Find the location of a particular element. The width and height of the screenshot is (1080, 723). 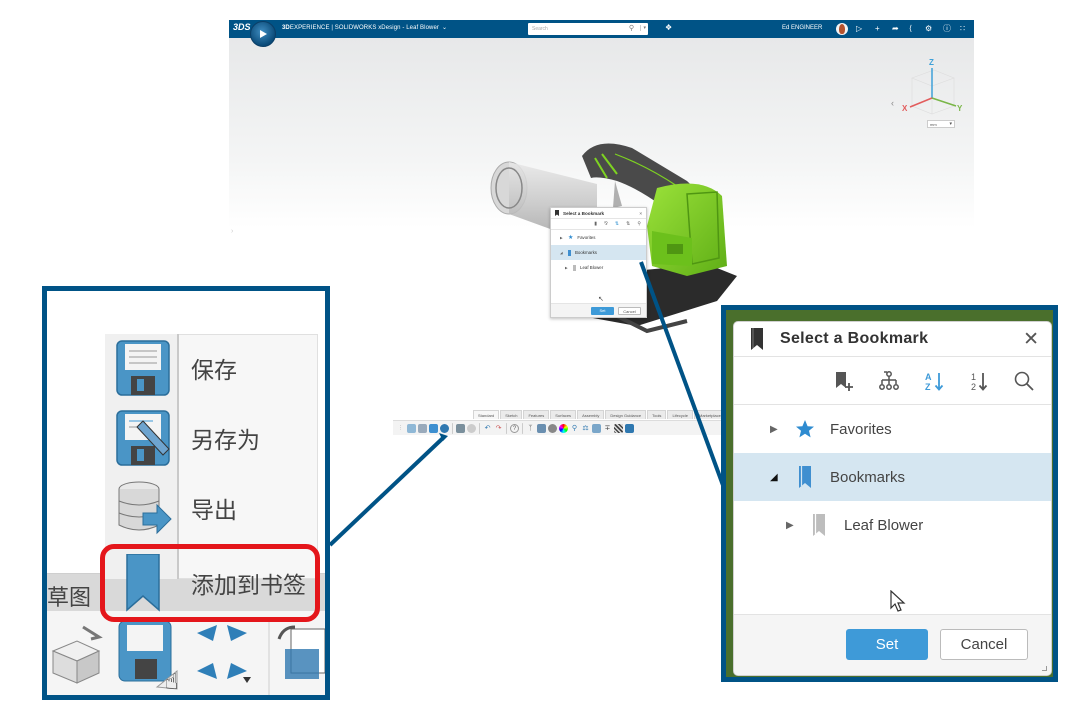

close-icon: × is located at coordinates (640, 213).